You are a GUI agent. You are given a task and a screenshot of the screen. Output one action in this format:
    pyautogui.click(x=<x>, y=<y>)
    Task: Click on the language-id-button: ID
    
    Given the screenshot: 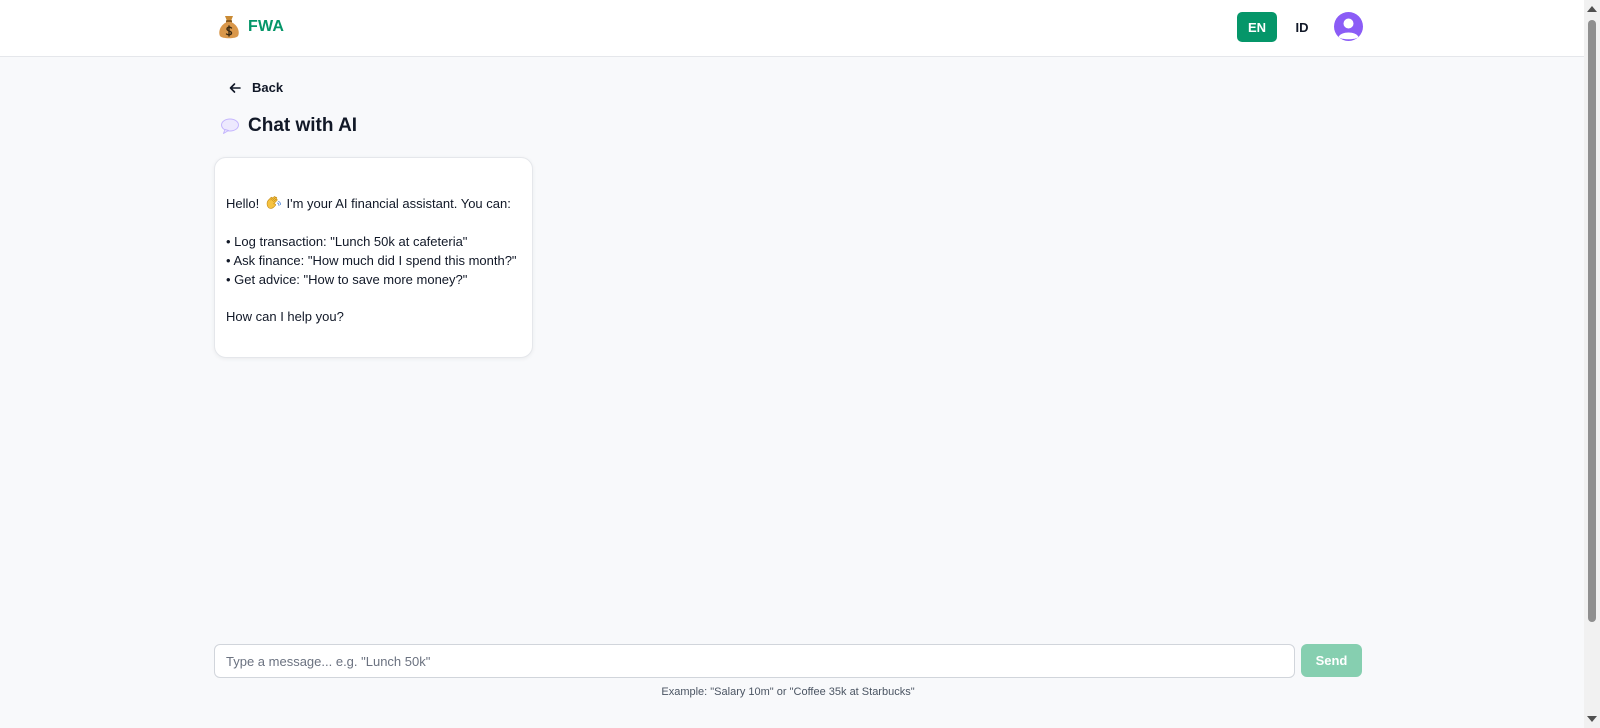 What is the action you would take?
    pyautogui.click(x=1302, y=27)
    